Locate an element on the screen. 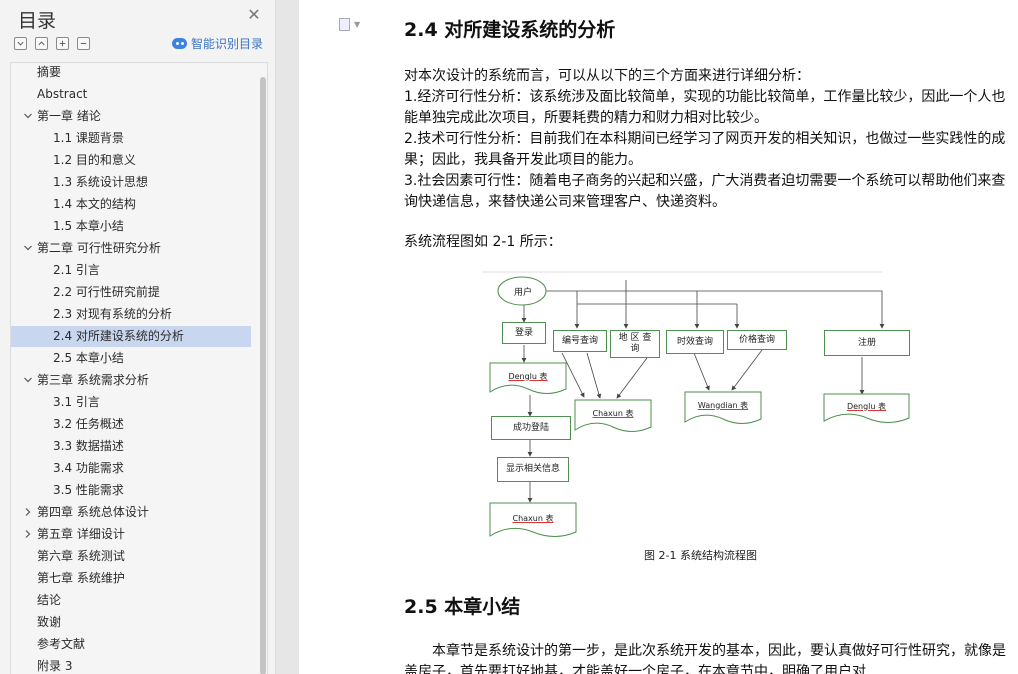  toc-item-label: 3.5 性能需求 is located at coordinates (88, 490).